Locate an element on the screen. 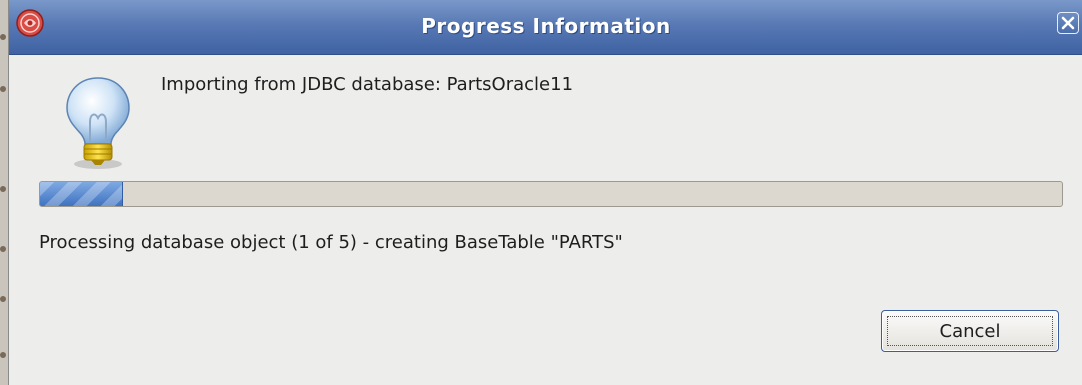  close-button is located at coordinates (1068, 23).